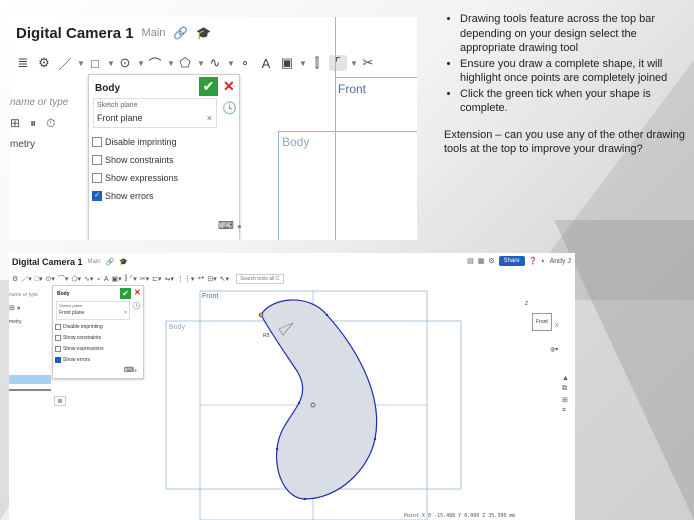  What do you see at coordinates (470, 261) in the screenshot?
I see `print-icon: ▤` at bounding box center [470, 261].